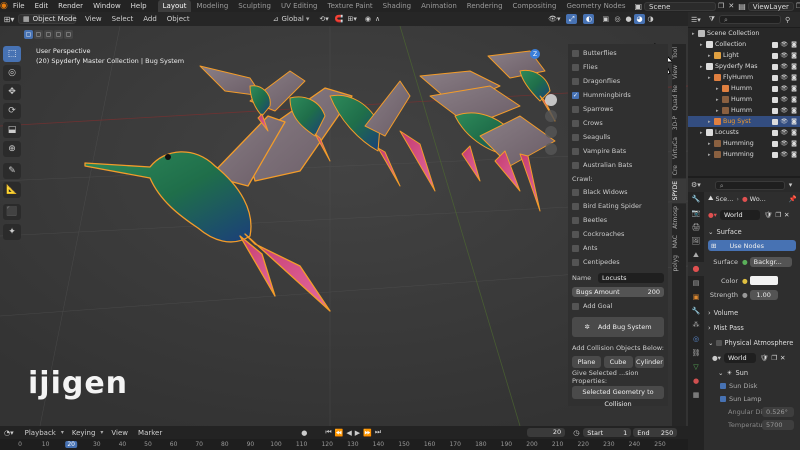  I want to click on tab-modeling: Modeling, so click(212, 6).